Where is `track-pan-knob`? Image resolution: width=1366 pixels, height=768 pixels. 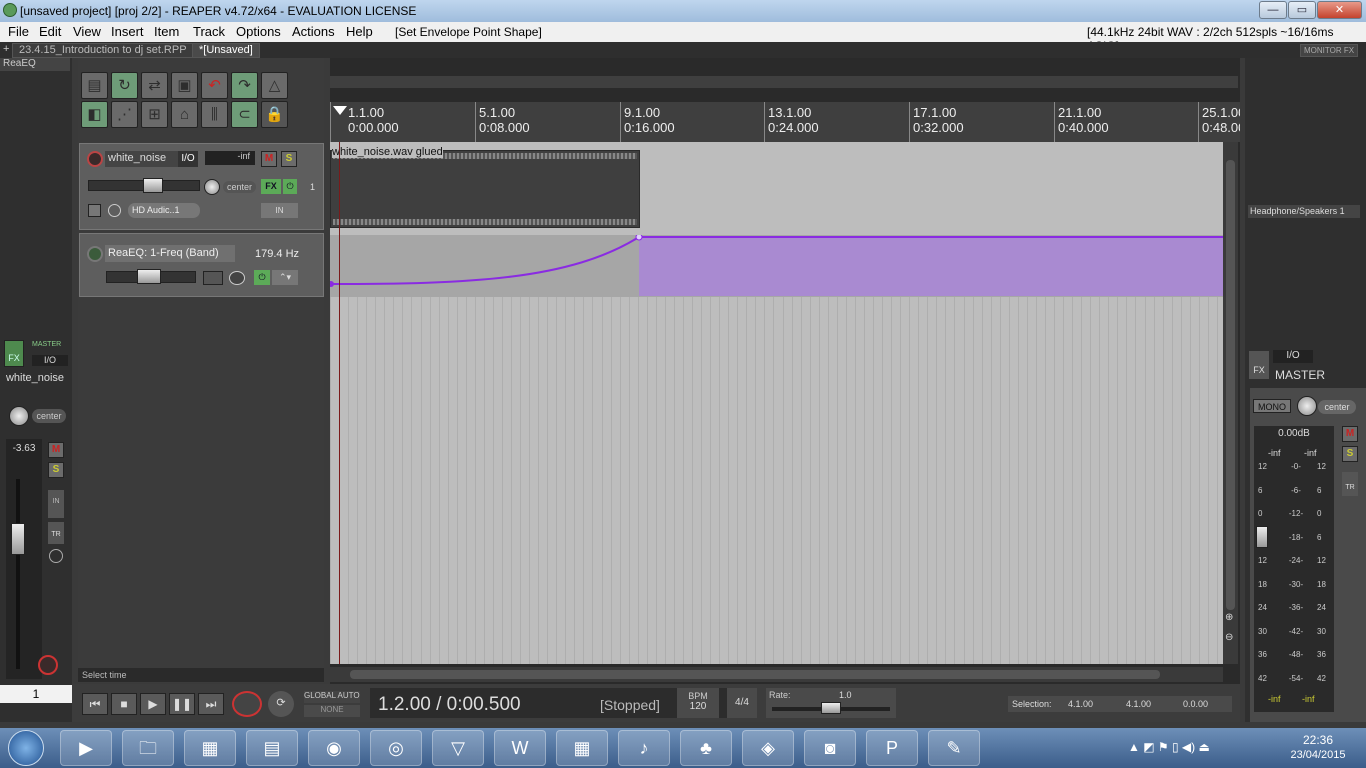
track-pan-knob is located at coordinates (212, 187).